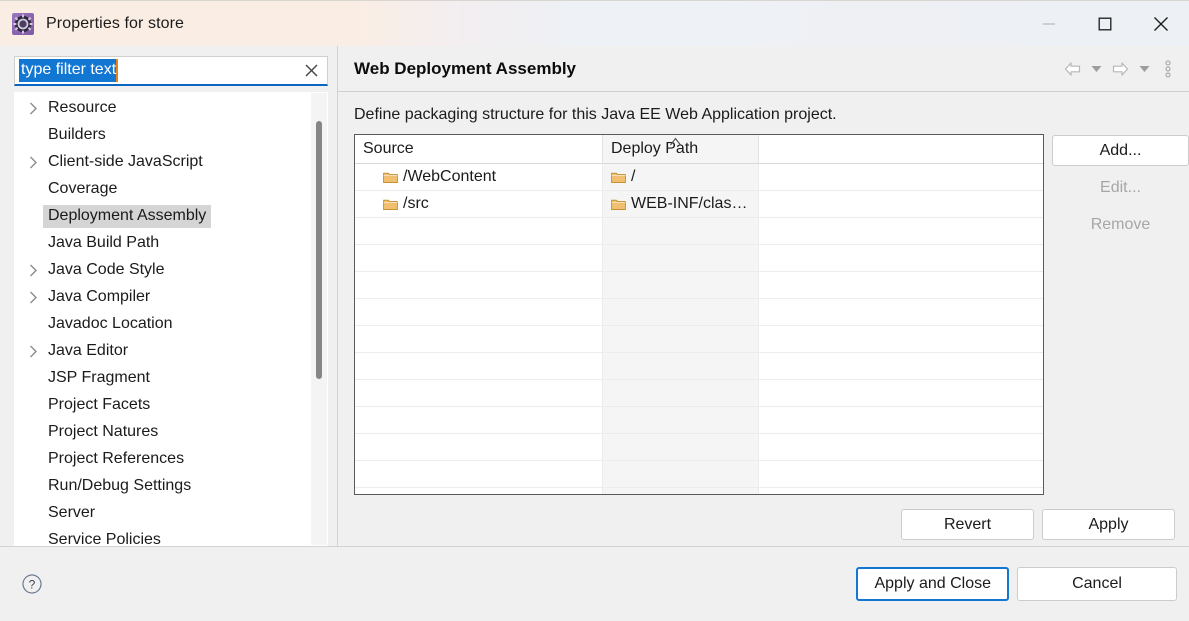 The image size is (1189, 621). I want to click on minimize-icon, so click(1049, 24).